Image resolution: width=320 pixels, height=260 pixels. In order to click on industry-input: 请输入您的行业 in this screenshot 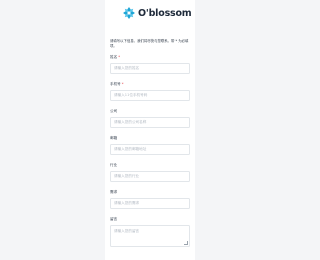, I will do `click(150, 176)`.